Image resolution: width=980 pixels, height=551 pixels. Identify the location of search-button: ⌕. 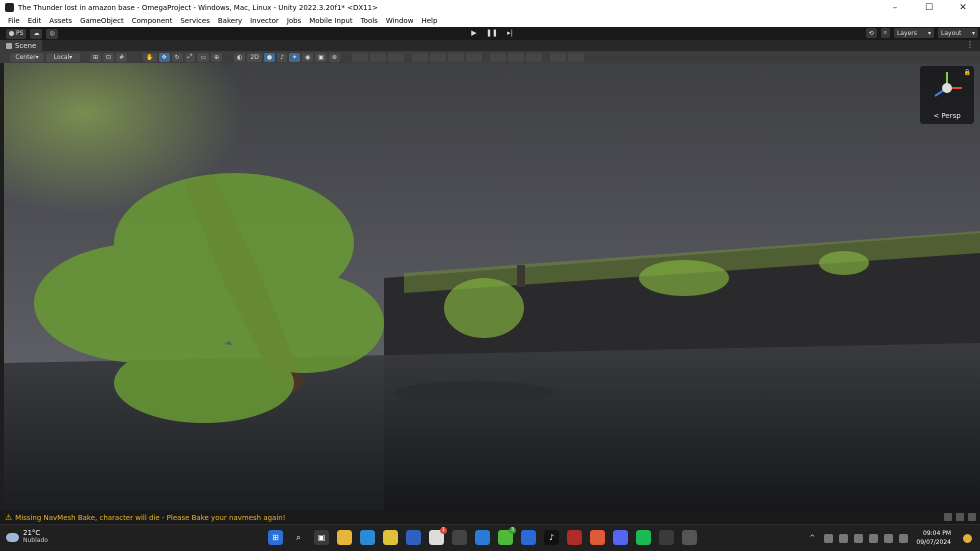
(885, 33).